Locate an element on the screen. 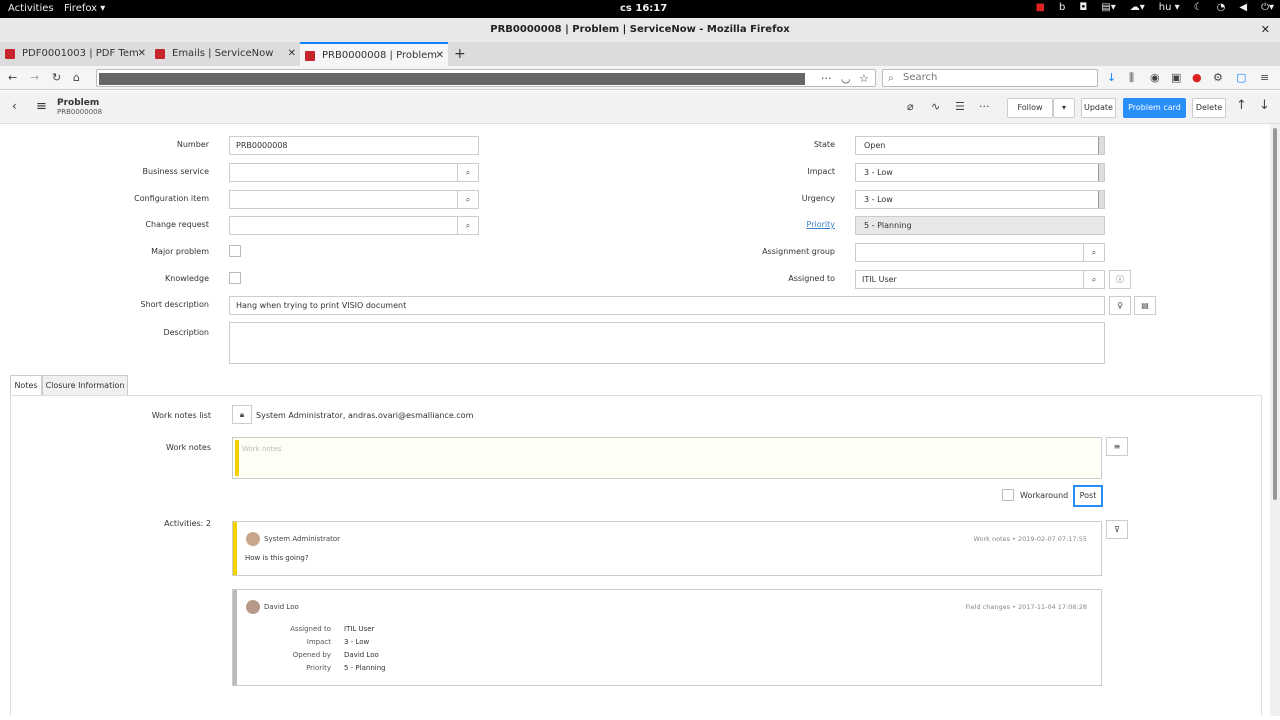 Image resolution: width=1280 pixels, height=720 pixels. library-icon: ⫼ is located at coordinates (1131, 78).